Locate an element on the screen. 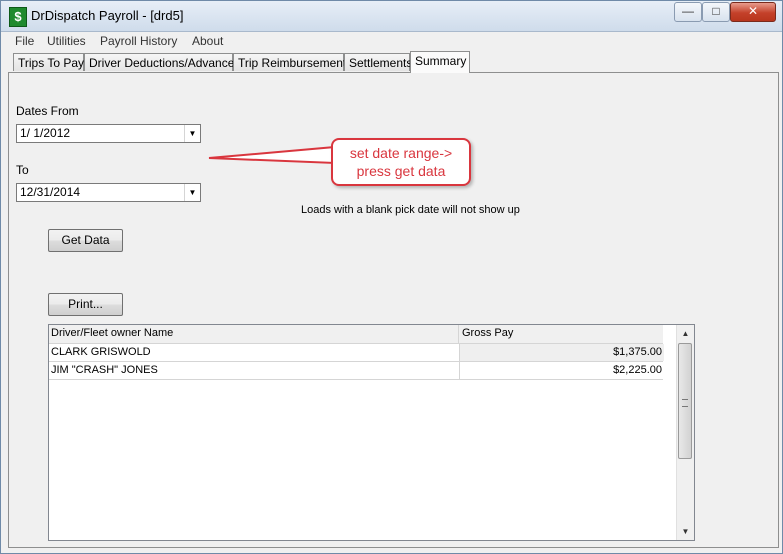 The image size is (783, 554). column-header-gross-pay: Gross Pay is located at coordinates (487, 333).